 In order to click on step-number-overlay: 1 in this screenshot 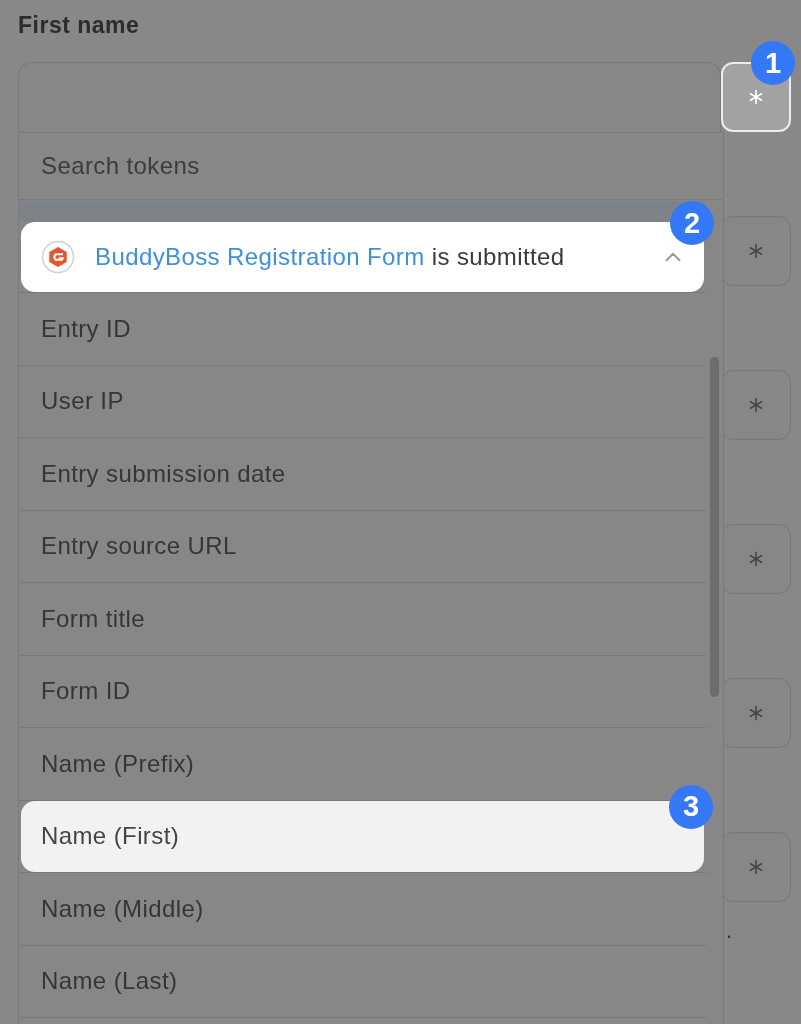, I will do `click(773, 63)`.